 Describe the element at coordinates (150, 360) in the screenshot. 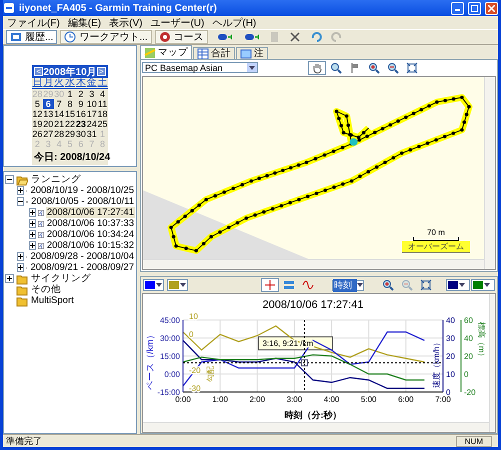

I see `axis-label: ペース（/km）` at that location.